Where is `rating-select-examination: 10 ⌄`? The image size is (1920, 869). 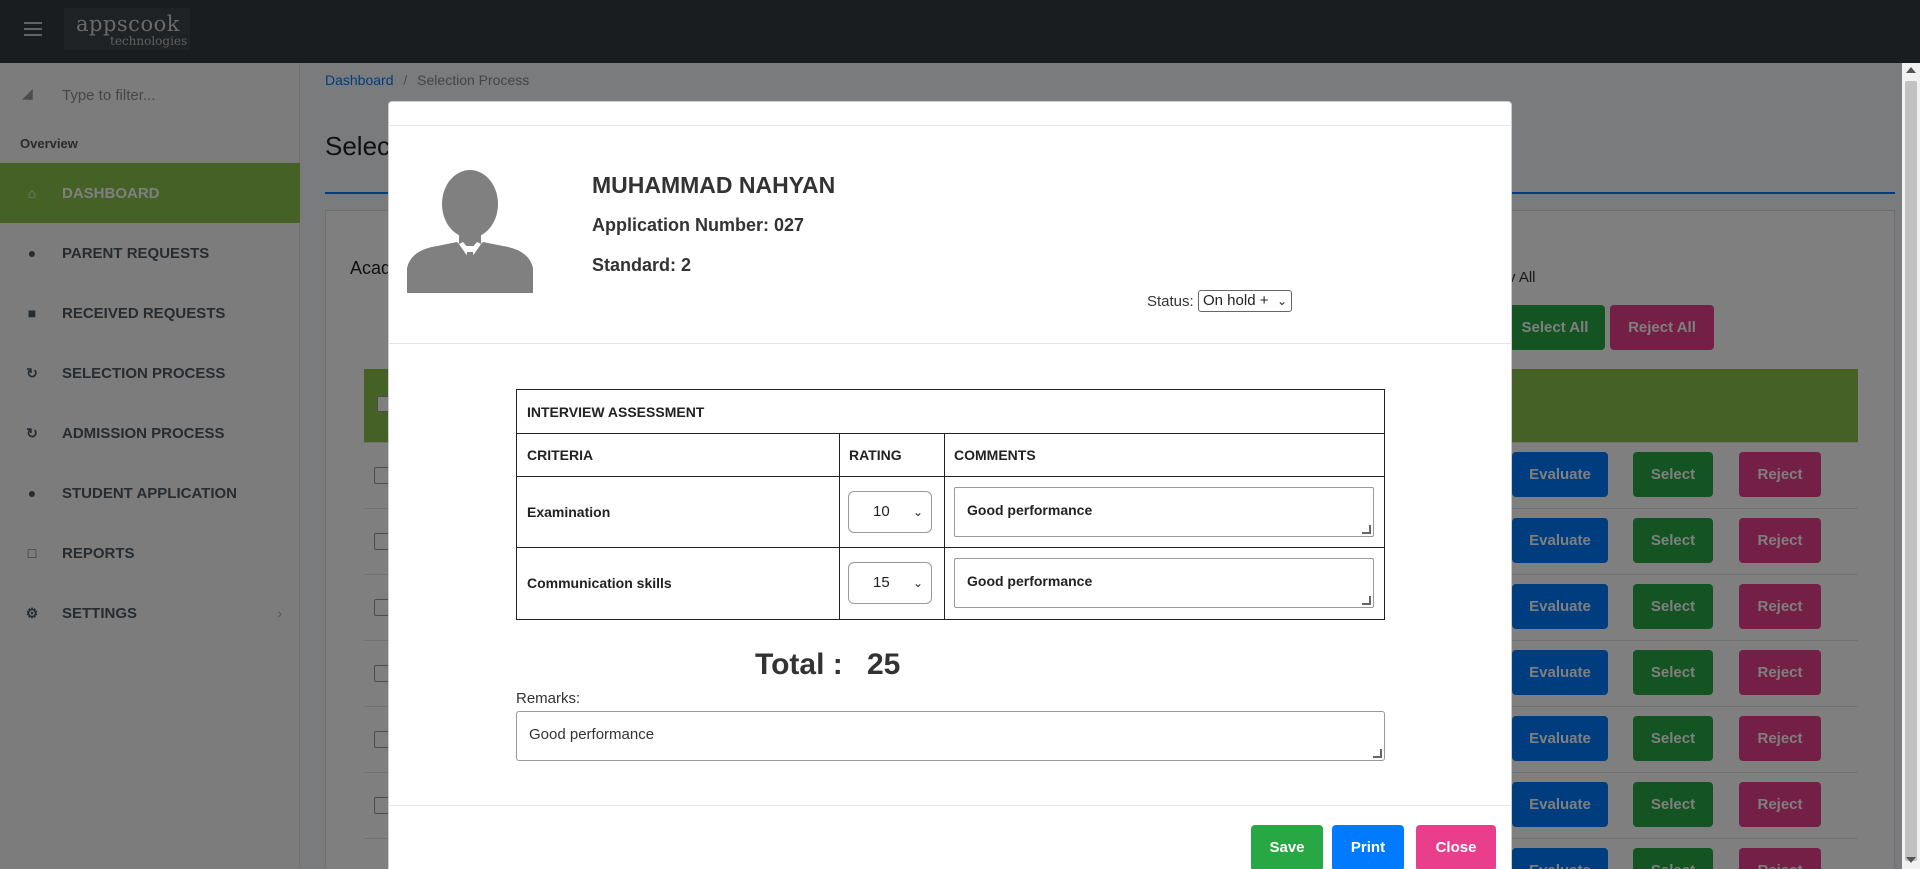 rating-select-examination: 10 ⌄ is located at coordinates (890, 512).